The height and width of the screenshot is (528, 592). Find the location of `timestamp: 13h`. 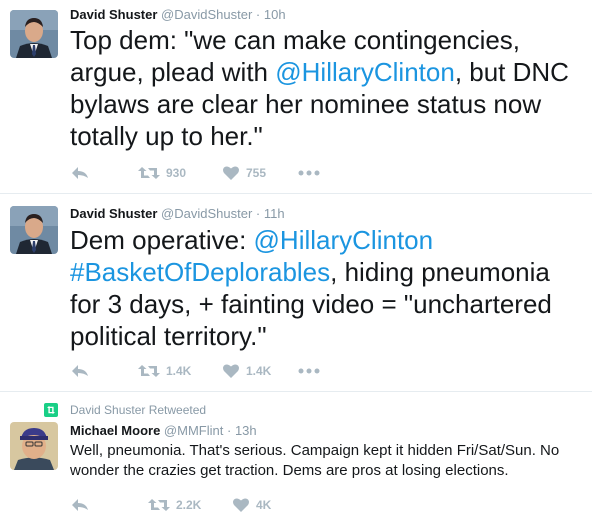

timestamp: 13h is located at coordinates (246, 430).